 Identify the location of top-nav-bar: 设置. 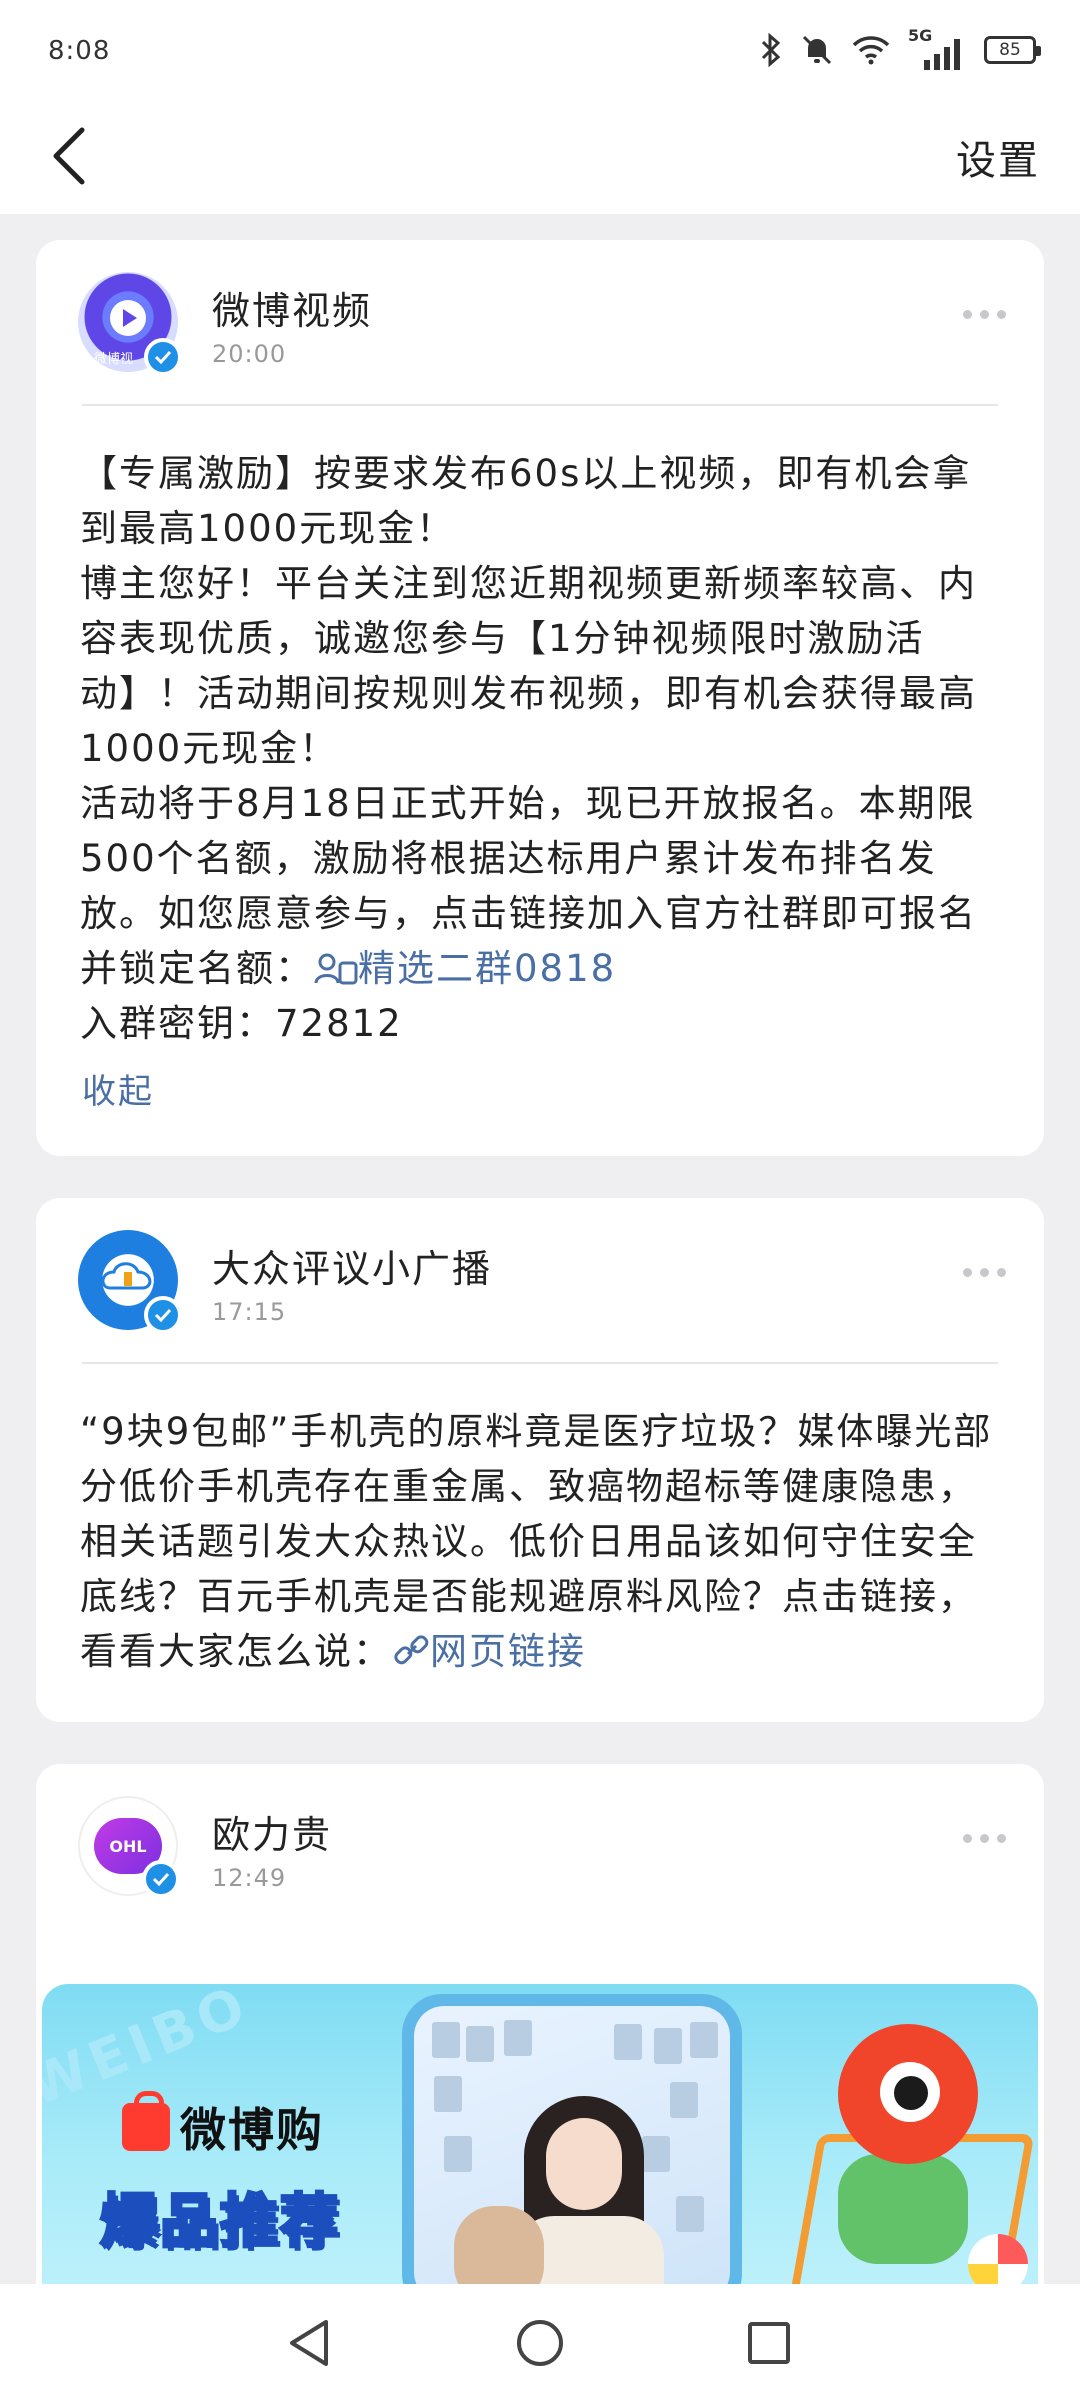
(540, 157).